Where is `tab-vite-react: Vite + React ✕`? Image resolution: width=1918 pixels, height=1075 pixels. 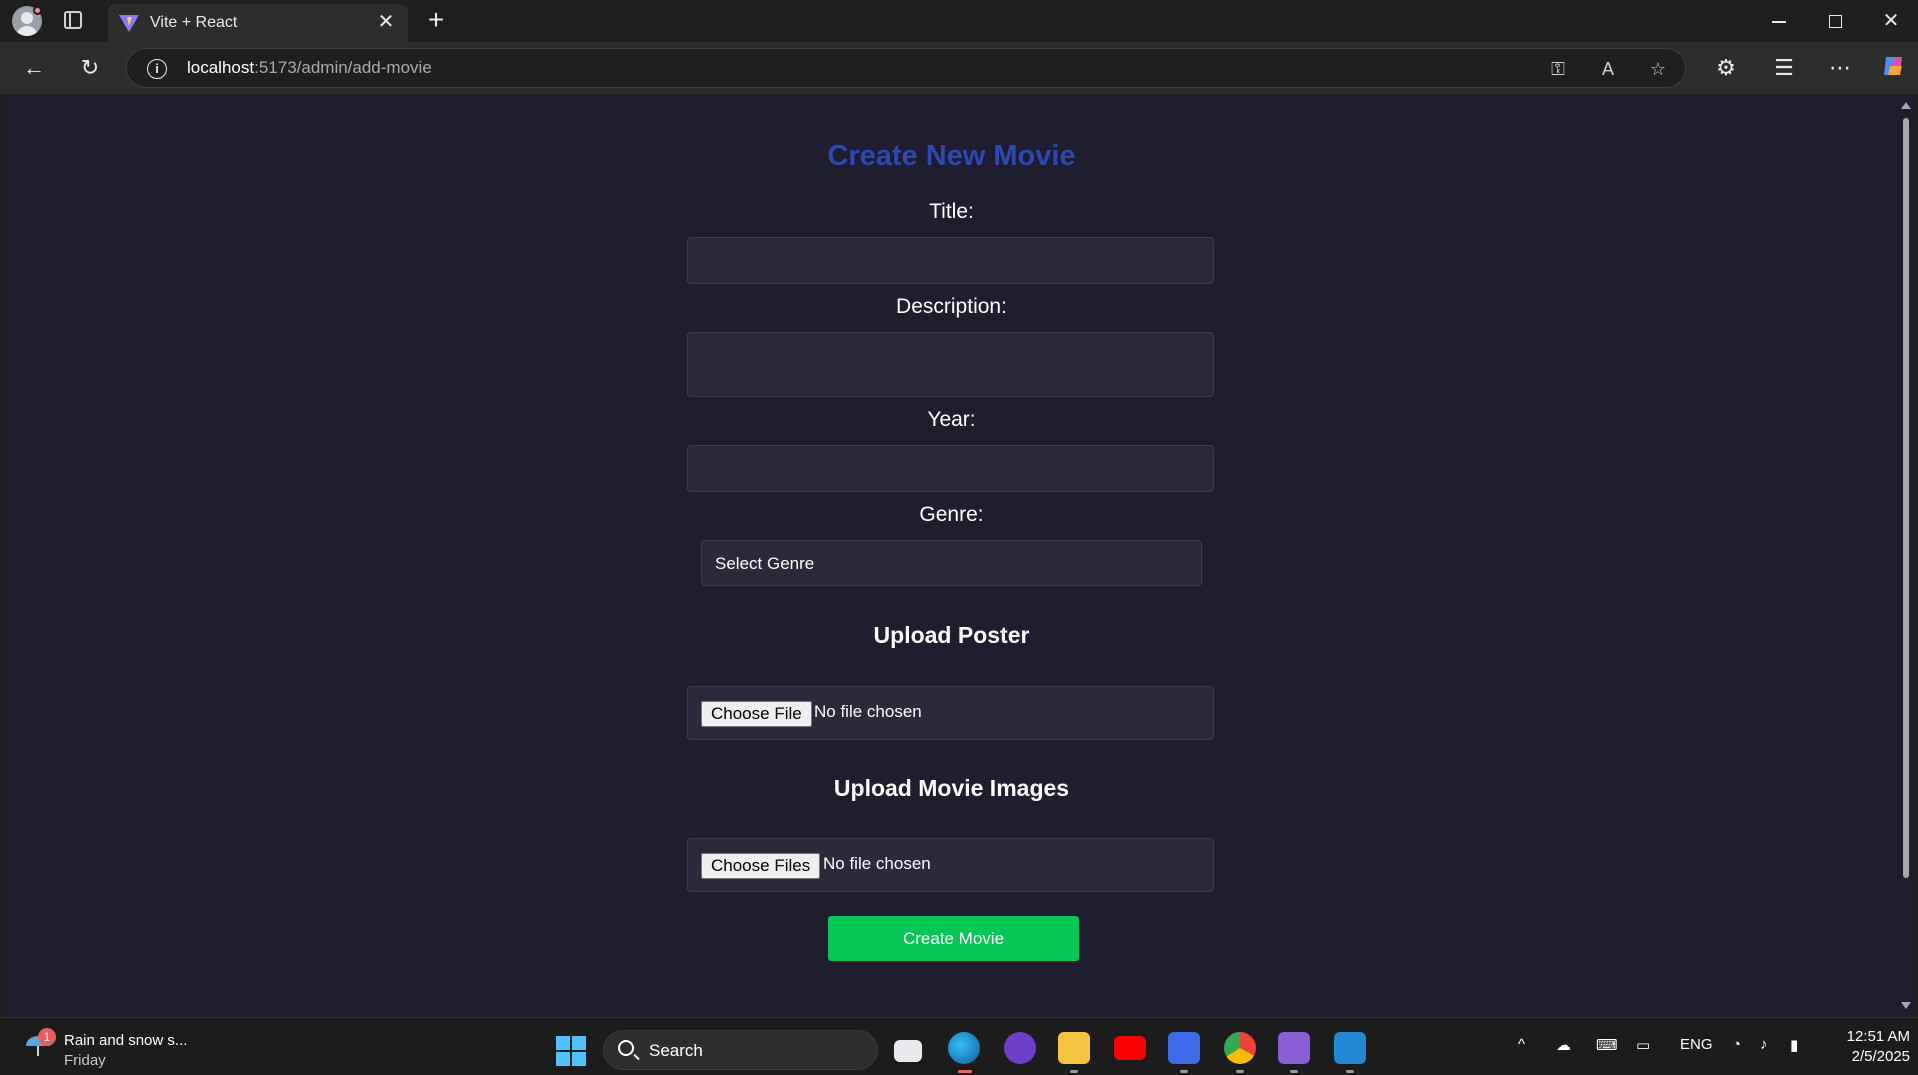 tab-vite-react: Vite + React ✕ is located at coordinates (258, 23).